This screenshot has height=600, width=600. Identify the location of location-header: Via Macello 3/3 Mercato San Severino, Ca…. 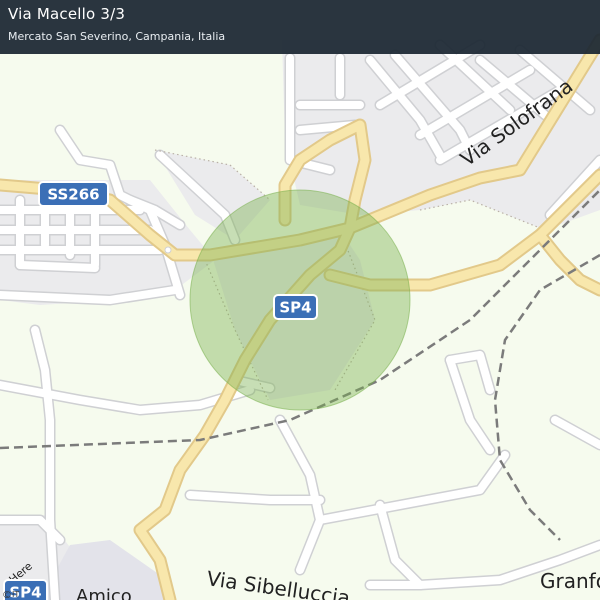
(300, 27).